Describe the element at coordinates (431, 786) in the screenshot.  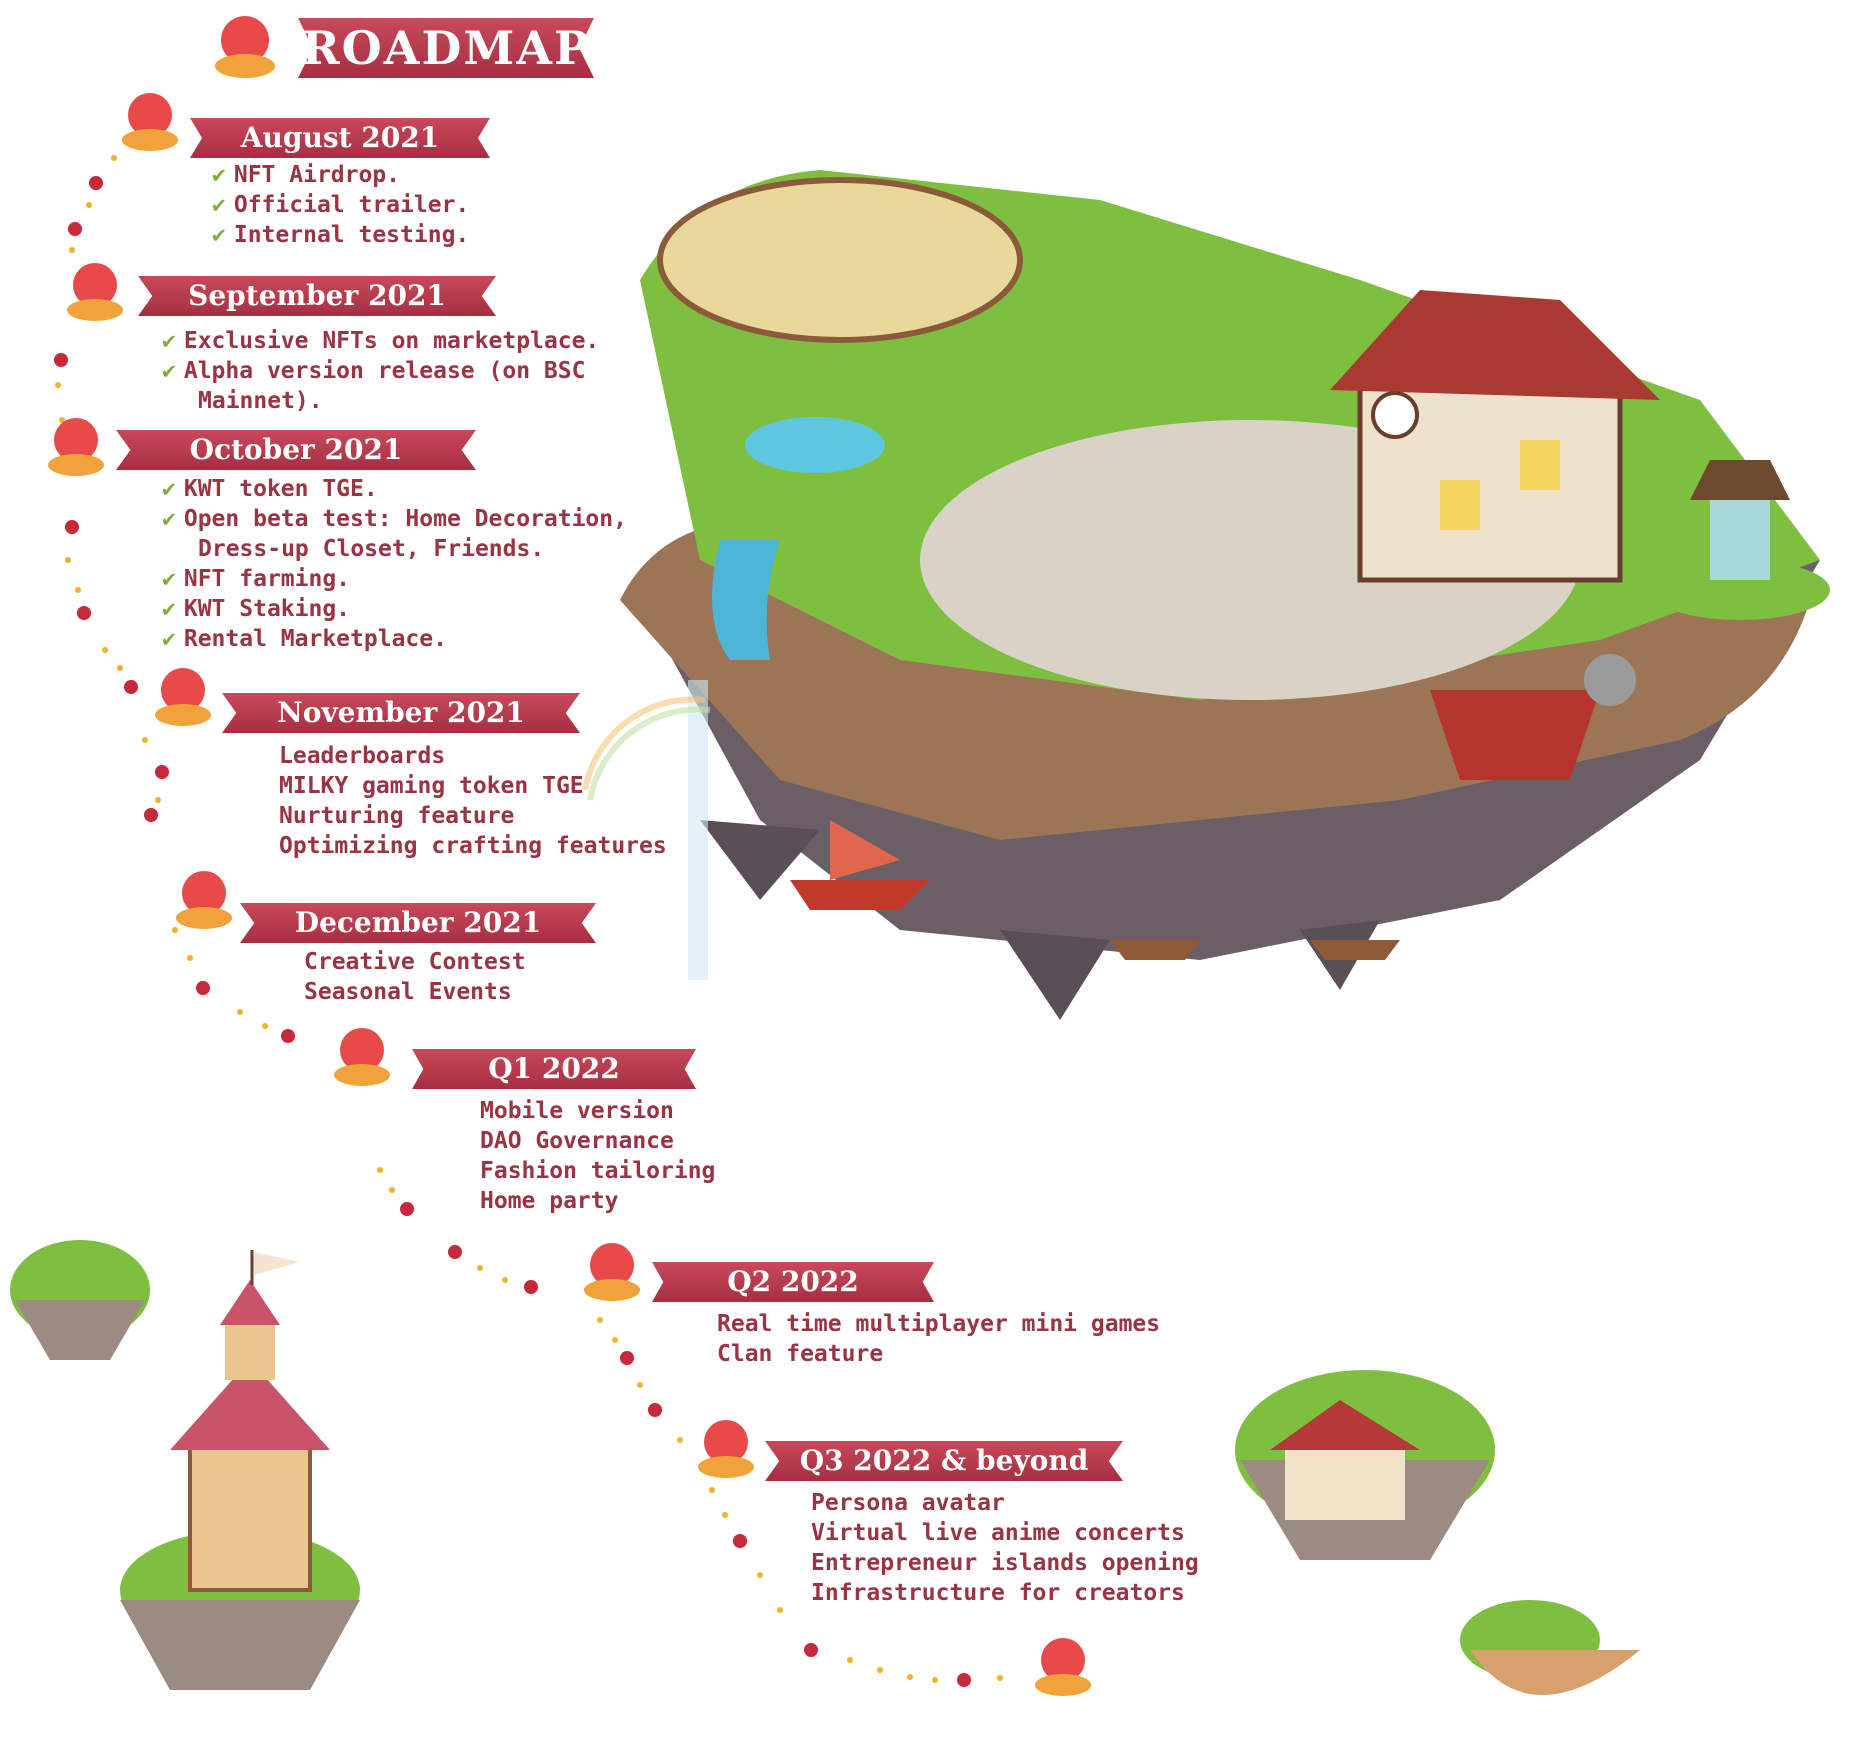
I see `list-item: MILKY gaming token TGE` at that location.